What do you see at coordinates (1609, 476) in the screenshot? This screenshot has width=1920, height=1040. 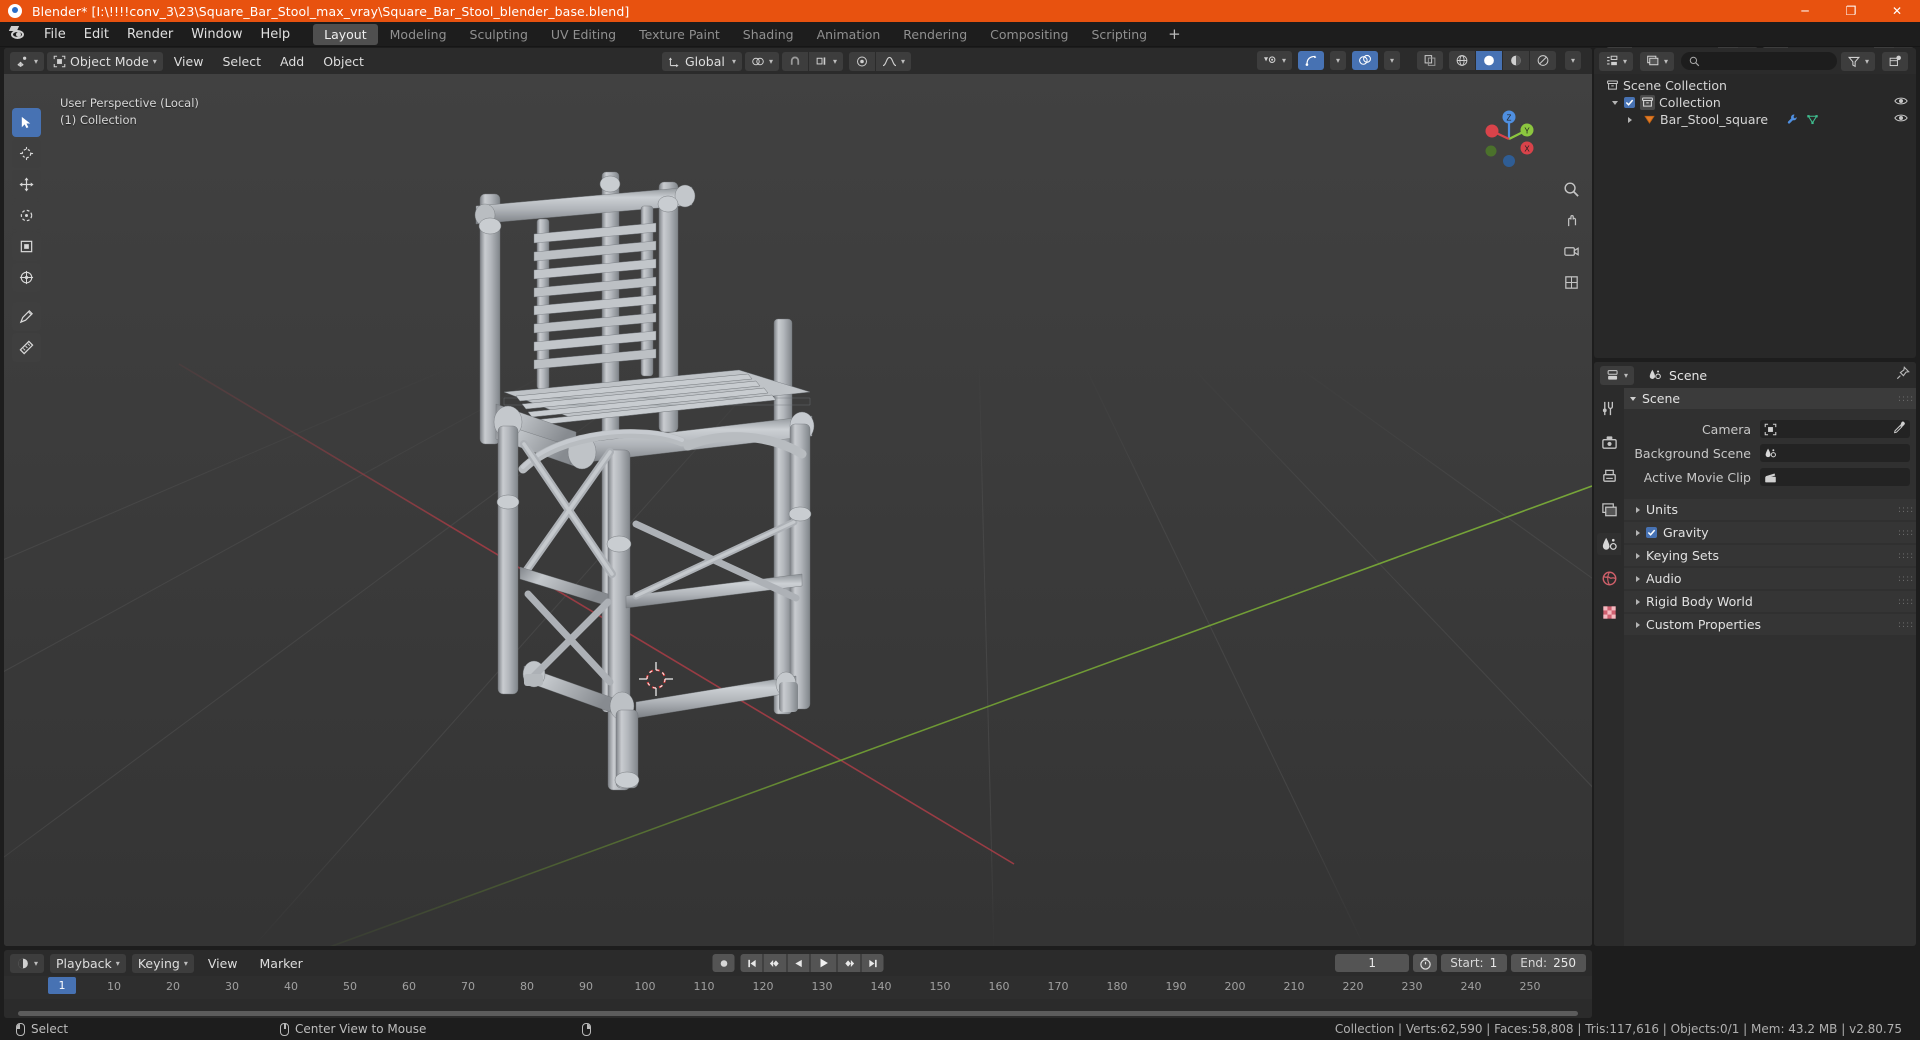 I see `properties-tab-output` at bounding box center [1609, 476].